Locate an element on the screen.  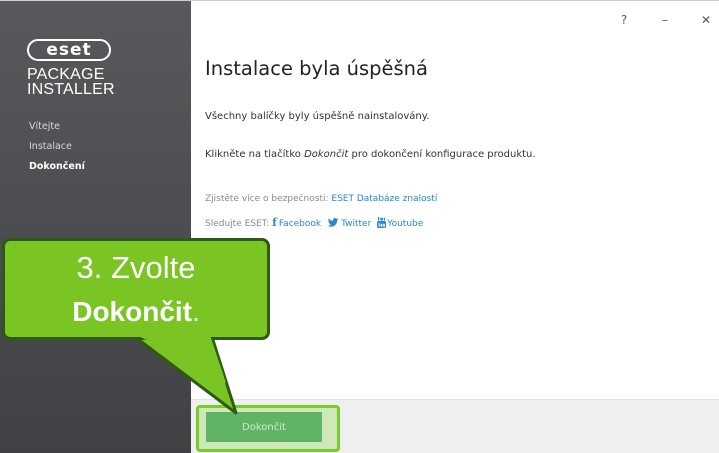
page-title: Instalace byla úspěšná is located at coordinates (316, 68).